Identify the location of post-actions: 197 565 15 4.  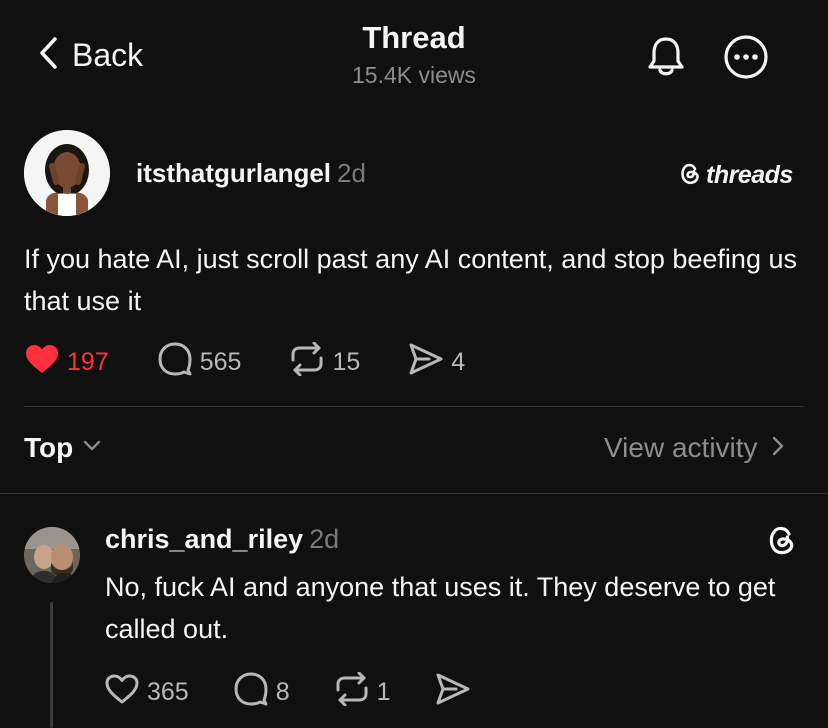
(268, 362).